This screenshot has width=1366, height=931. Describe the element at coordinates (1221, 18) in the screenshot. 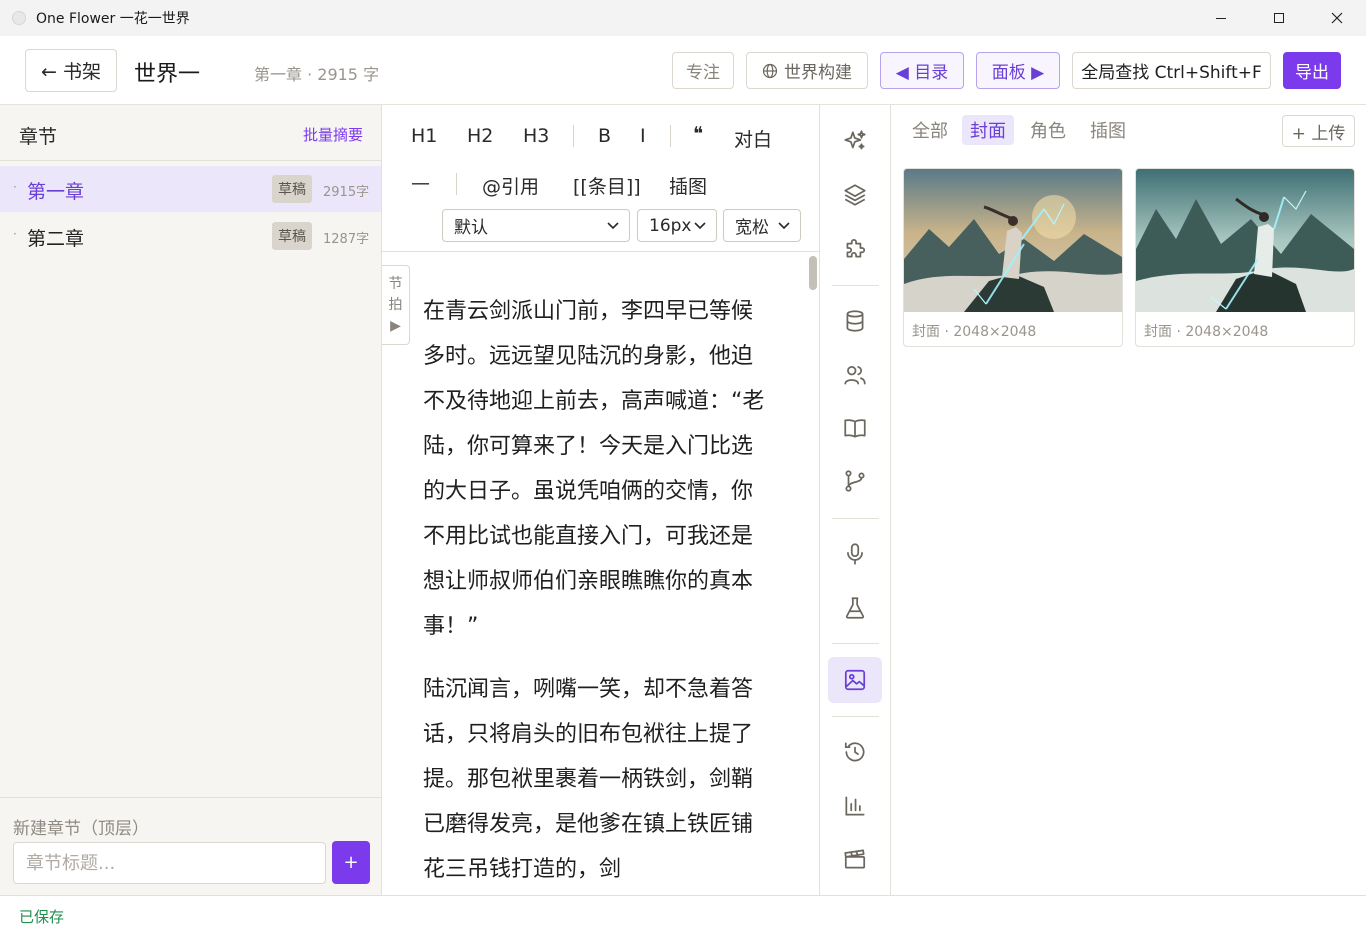

I see `minimize-button` at that location.